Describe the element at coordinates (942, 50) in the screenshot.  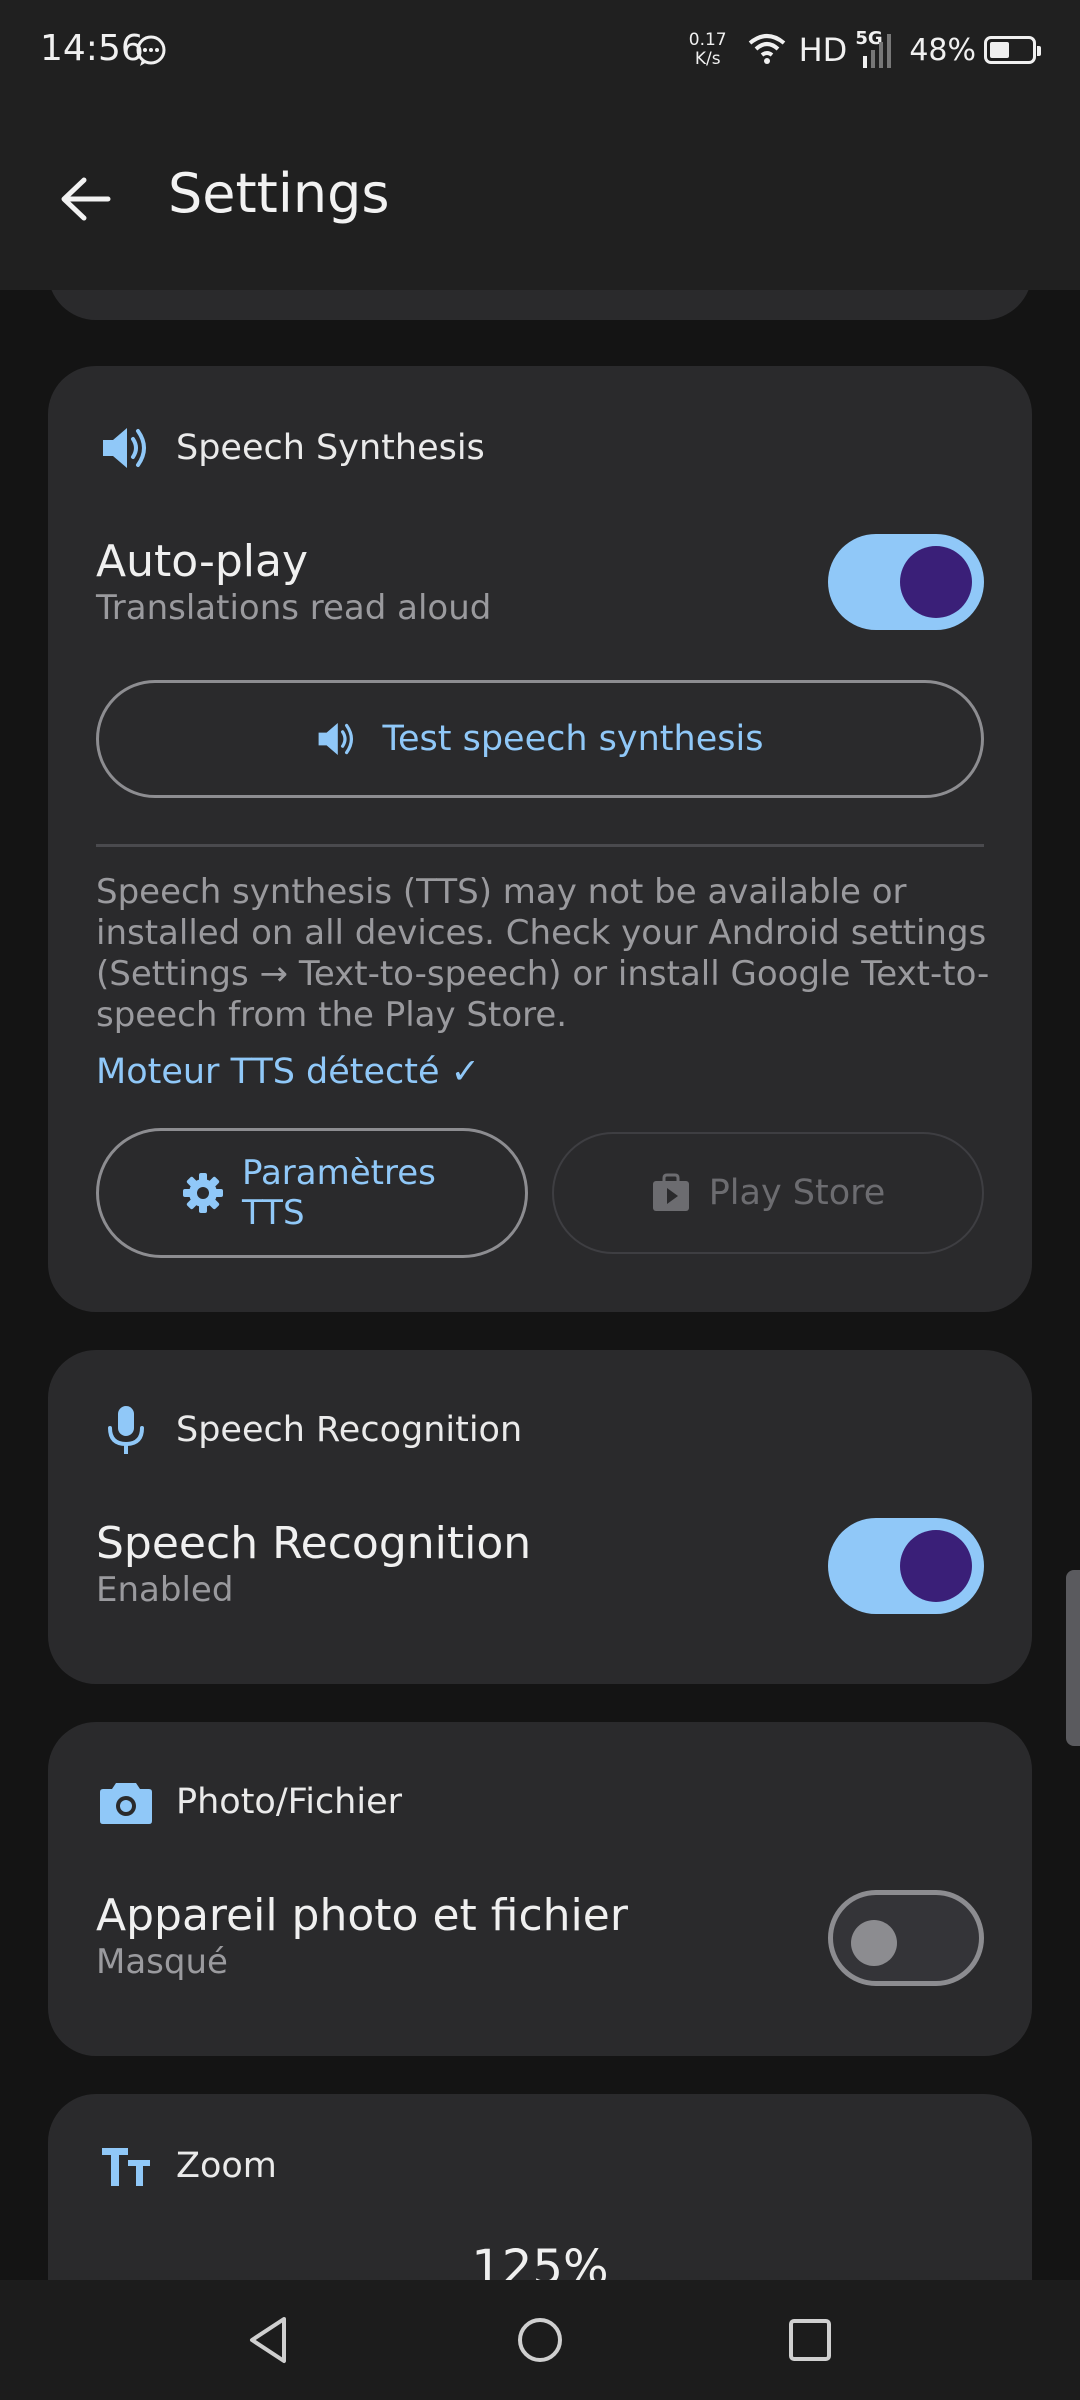
I see `battery-percent: 48%` at that location.